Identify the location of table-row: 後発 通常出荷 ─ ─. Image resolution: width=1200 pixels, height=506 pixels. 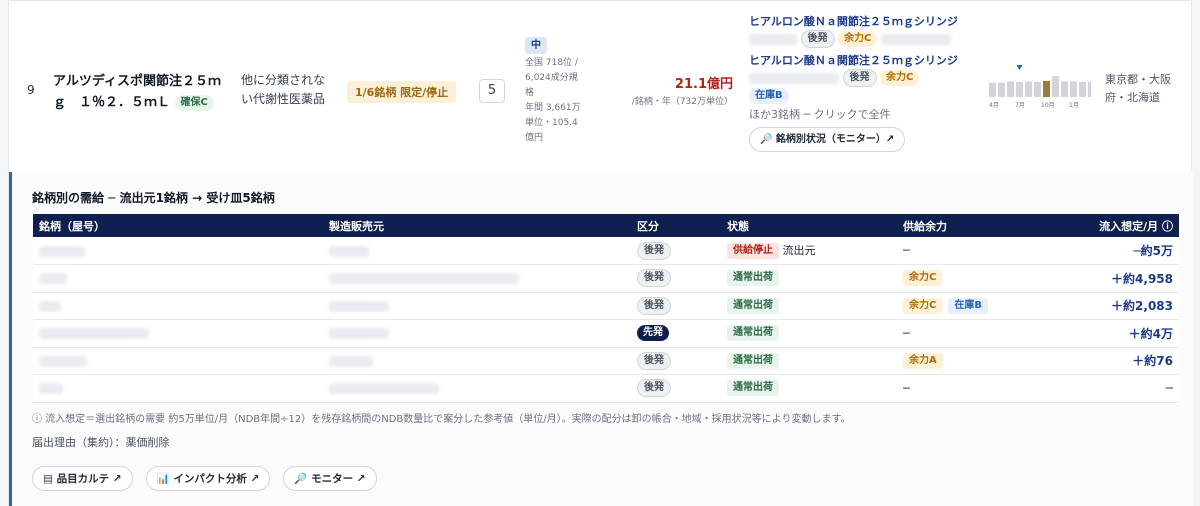
(606, 388).